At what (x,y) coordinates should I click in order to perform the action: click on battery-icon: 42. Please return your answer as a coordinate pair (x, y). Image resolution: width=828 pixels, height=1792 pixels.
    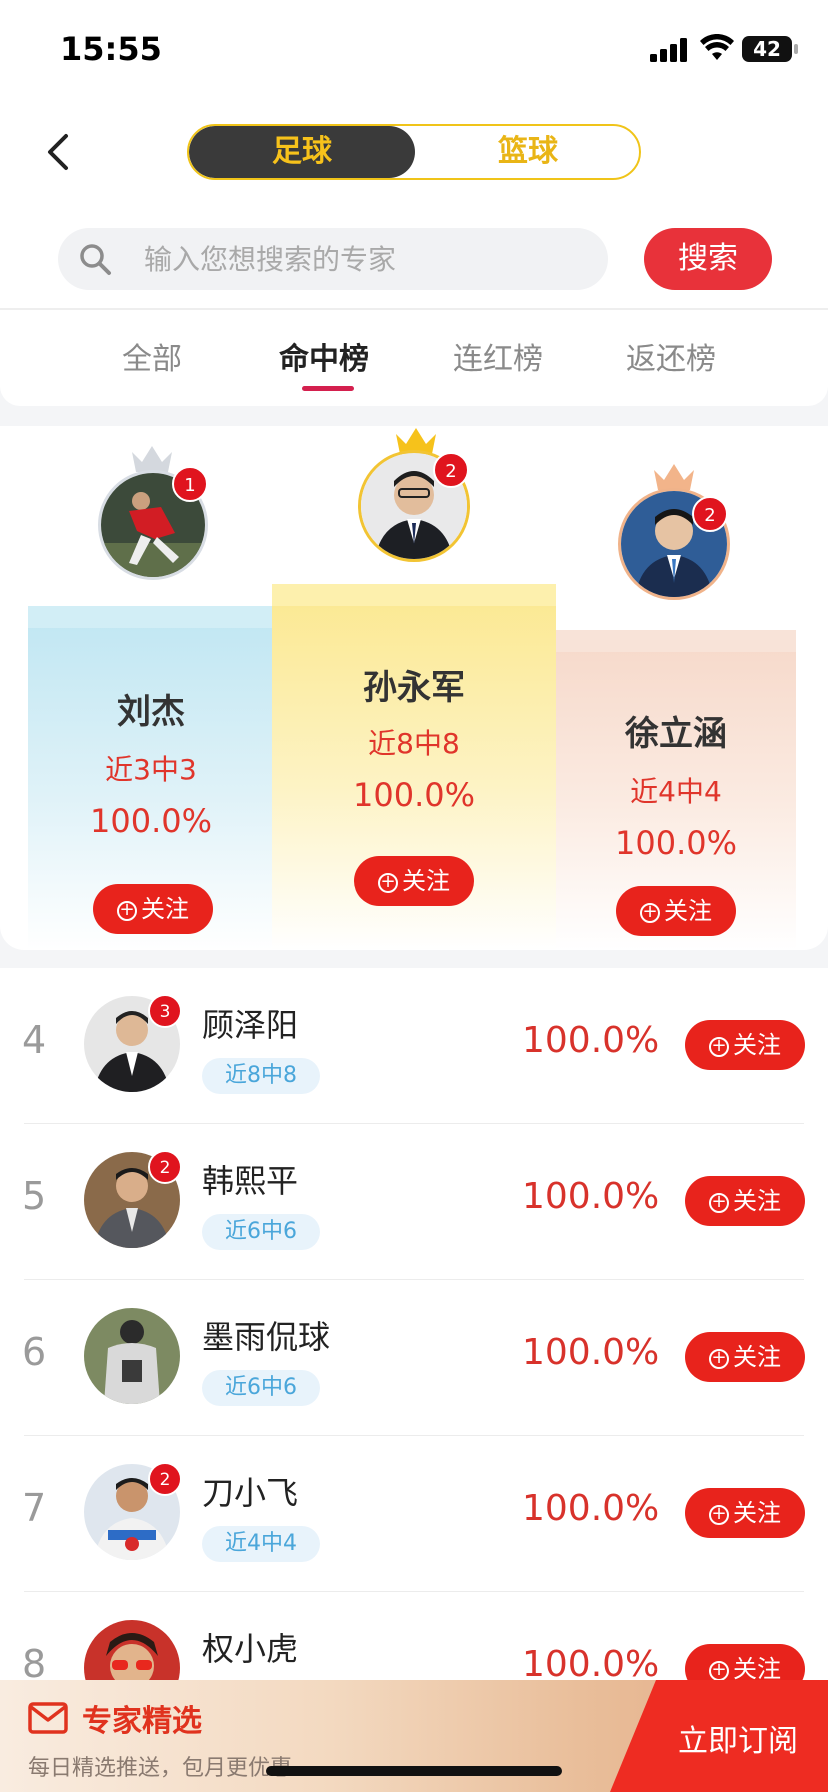
    Looking at the image, I should click on (767, 49).